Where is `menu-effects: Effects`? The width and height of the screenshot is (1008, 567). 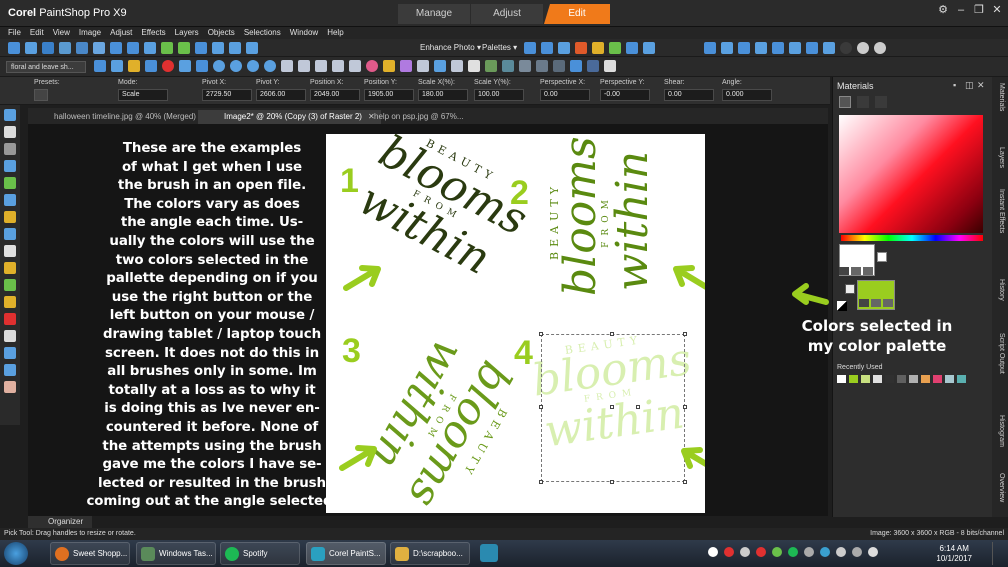 menu-effects: Effects is located at coordinates (153, 33).